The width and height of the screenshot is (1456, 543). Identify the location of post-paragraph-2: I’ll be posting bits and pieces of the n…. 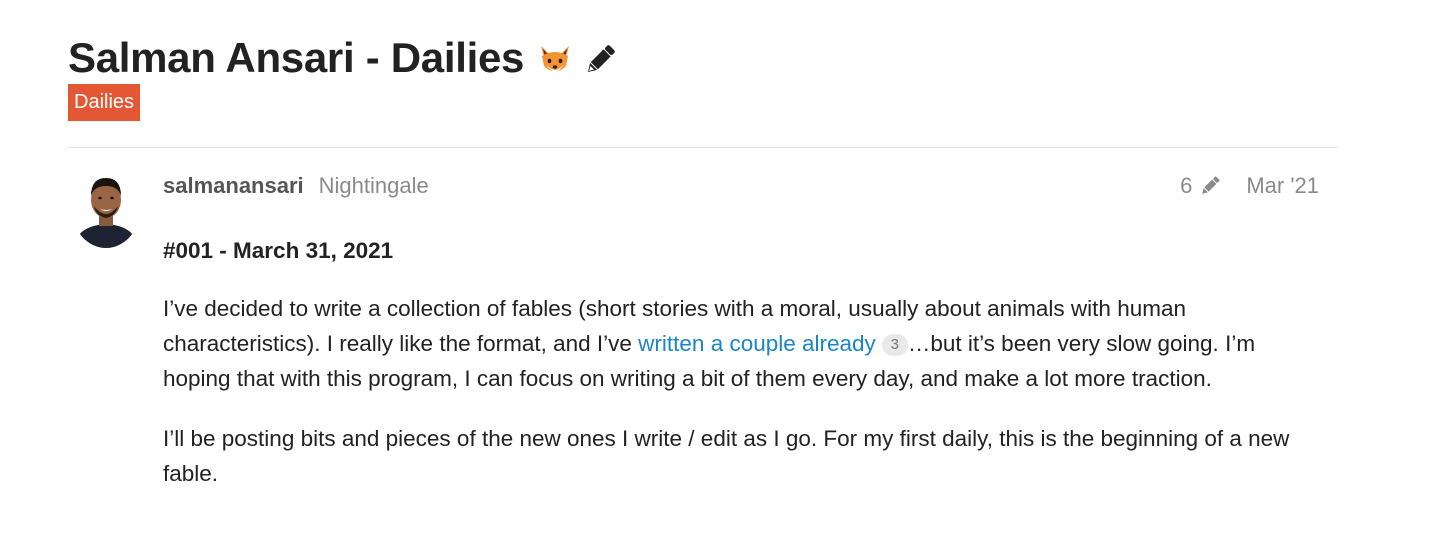
(726, 456).